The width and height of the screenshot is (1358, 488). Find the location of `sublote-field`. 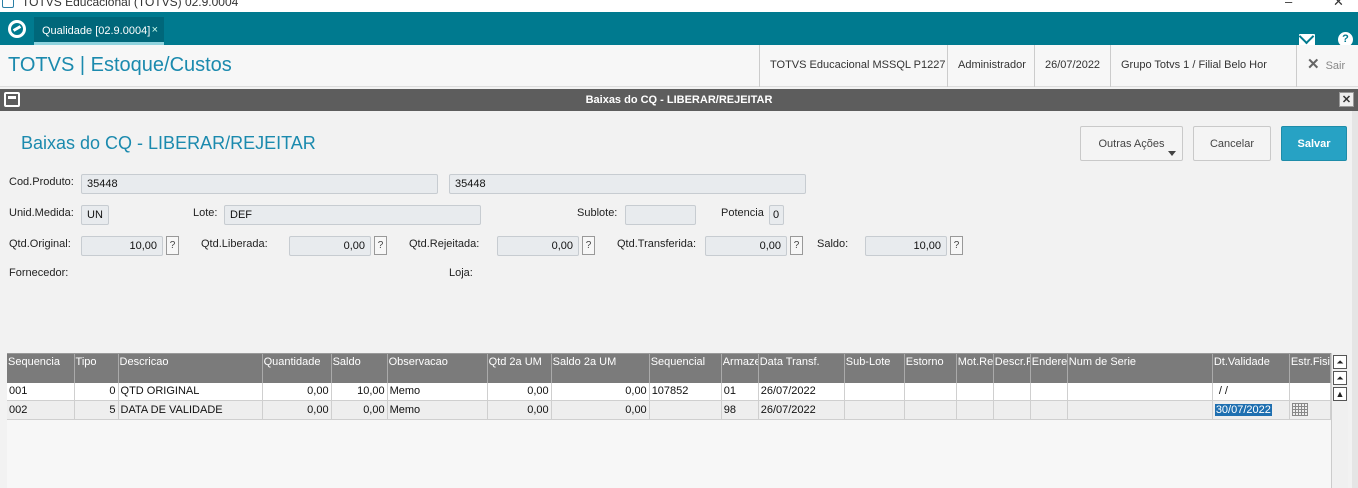

sublote-field is located at coordinates (660, 215).